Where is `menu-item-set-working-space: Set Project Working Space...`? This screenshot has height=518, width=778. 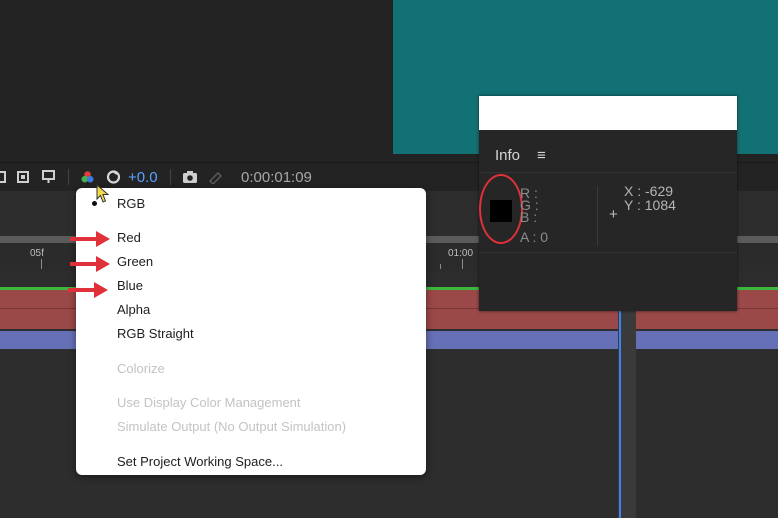
menu-item-set-working-space: Set Project Working Space... is located at coordinates (200, 461).